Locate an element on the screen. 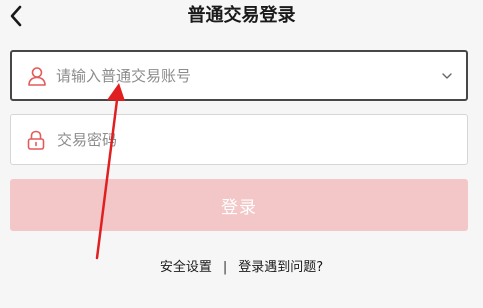 The image size is (483, 308). security-settings-link: 安全设置 is located at coordinates (186, 267).